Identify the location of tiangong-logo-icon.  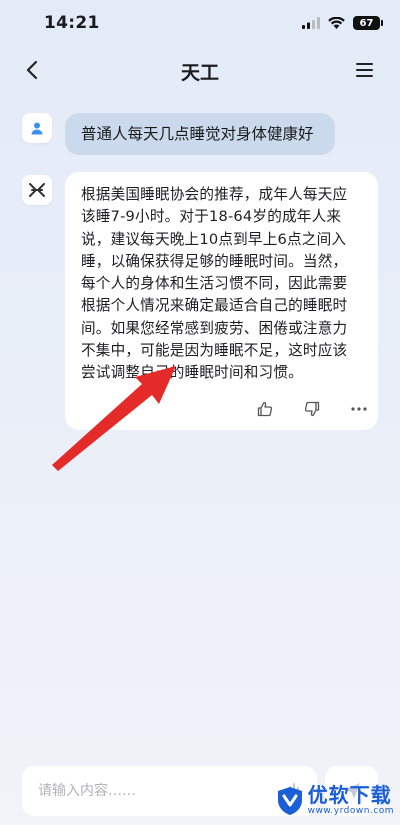
(37, 190).